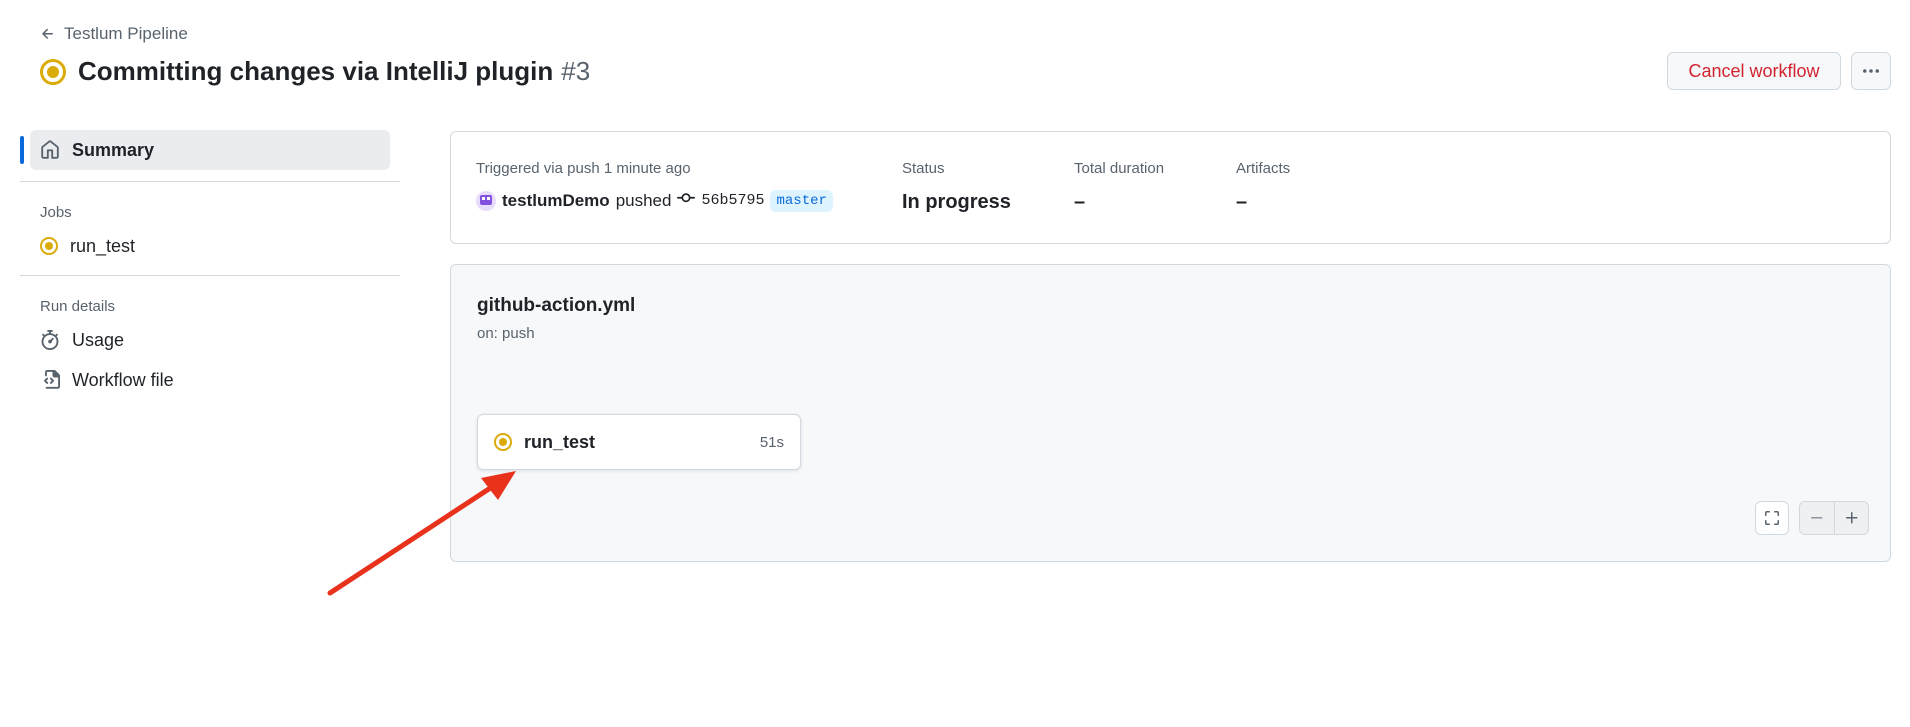  What do you see at coordinates (732, 200) in the screenshot?
I see `commit-sha-link: 56b5795` at bounding box center [732, 200].